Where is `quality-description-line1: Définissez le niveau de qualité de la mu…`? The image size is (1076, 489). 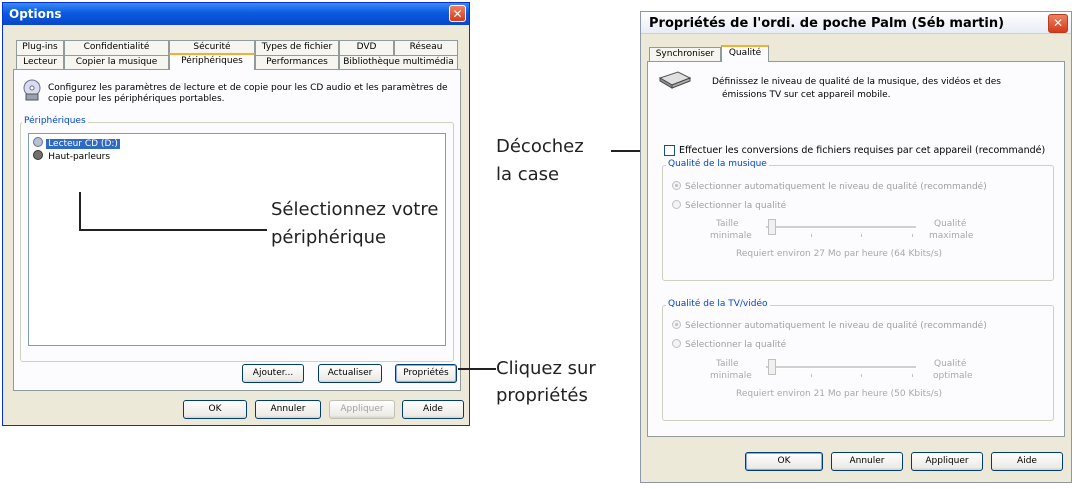
quality-description-line1: Définissez le niveau de qualité de la mu… is located at coordinates (856, 82).